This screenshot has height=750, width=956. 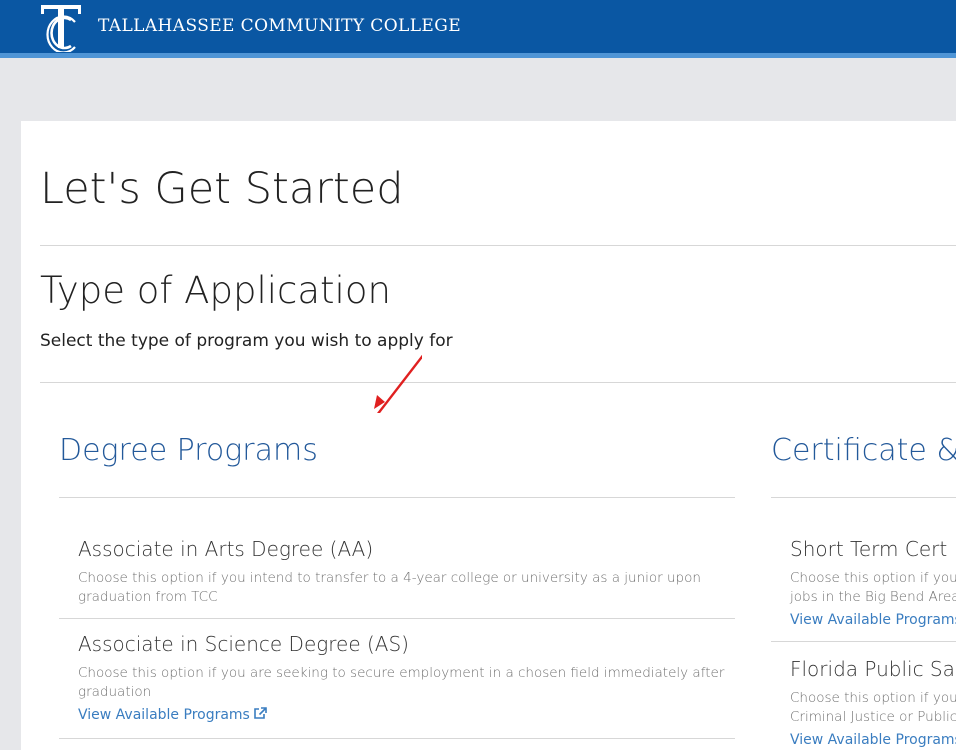 I want to click on tcc-logo-icon, so click(x=61, y=27).